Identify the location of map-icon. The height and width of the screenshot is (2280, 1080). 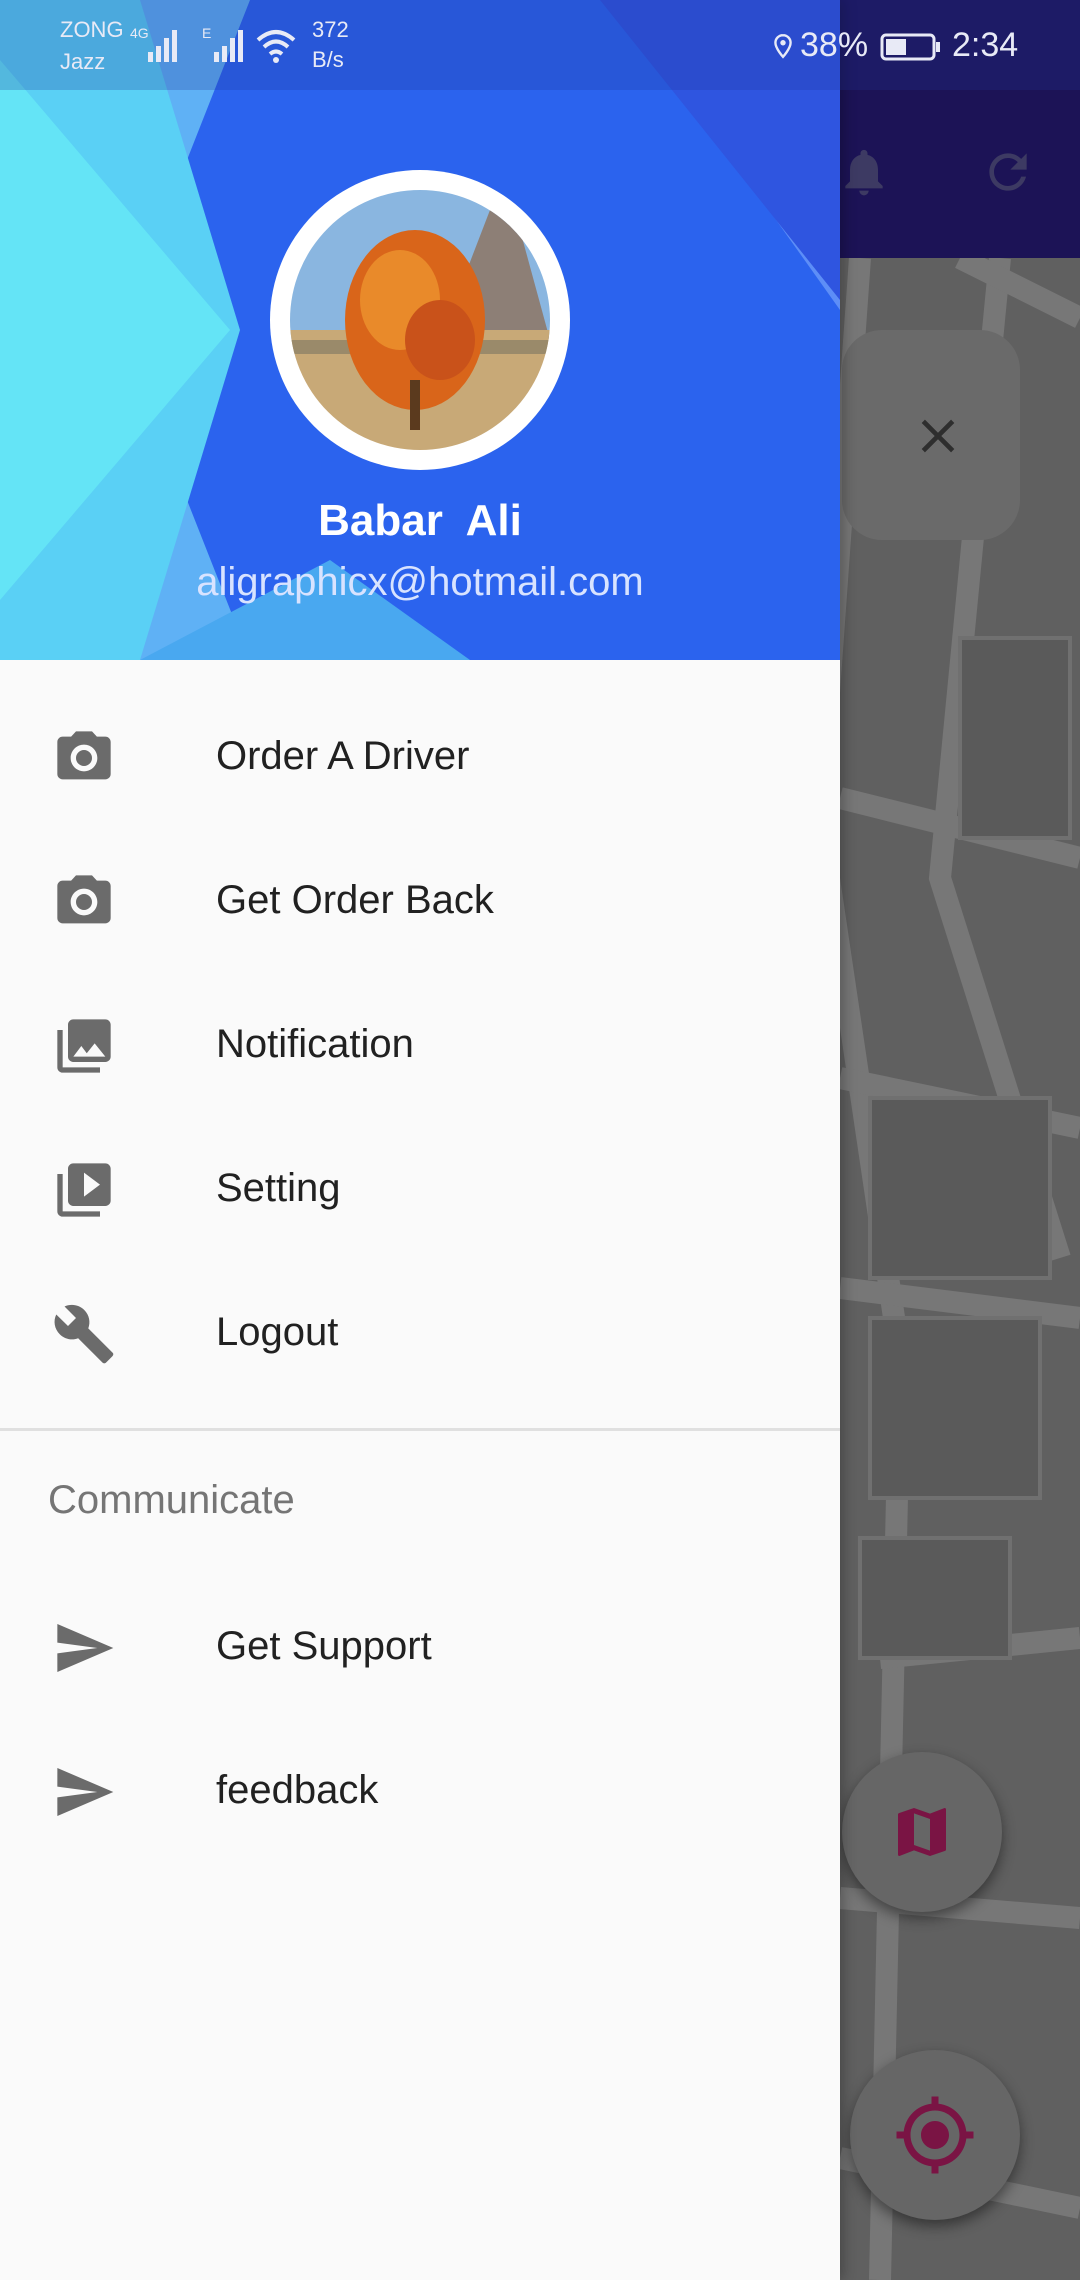
(922, 1832).